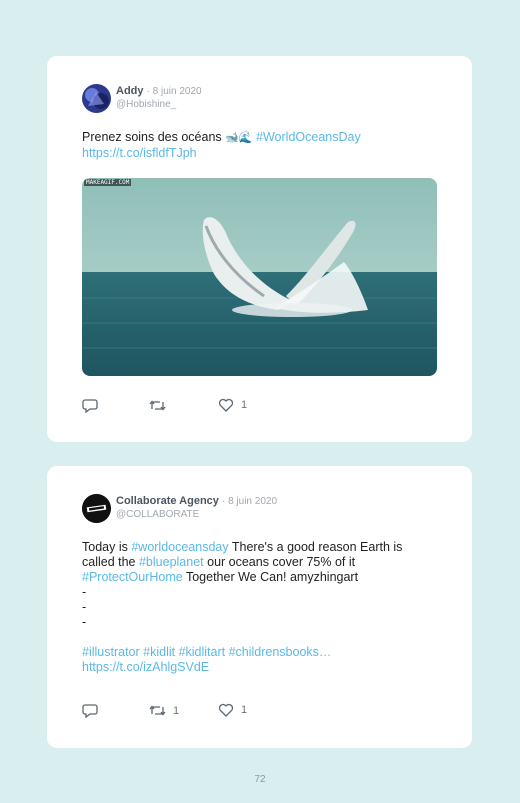 The image size is (520, 803). Describe the element at coordinates (146, 104) in the screenshot. I see `author-handle: @Hobishine_` at that location.